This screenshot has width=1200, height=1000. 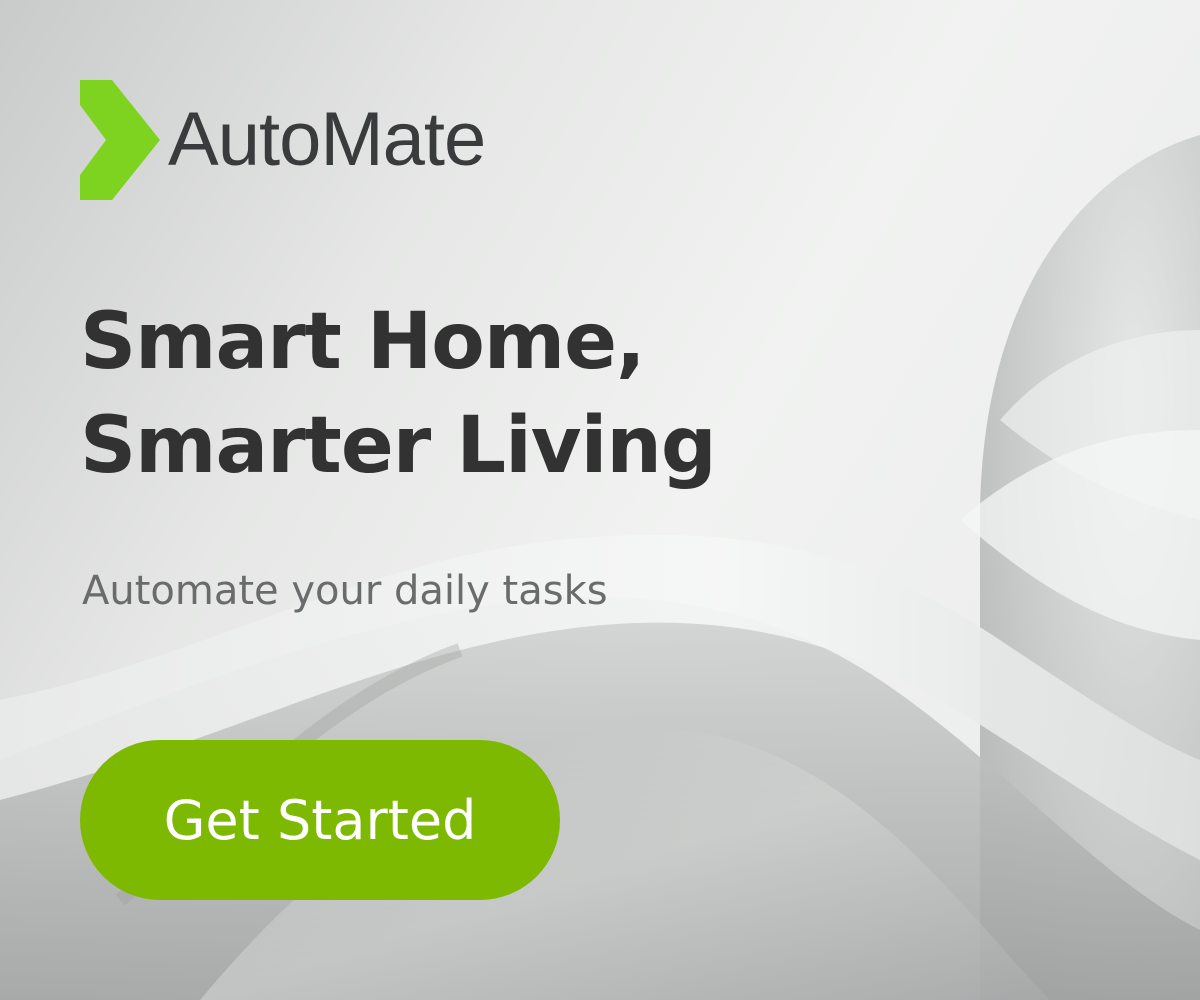 I want to click on chevron-right-icon, so click(x=120, y=140).